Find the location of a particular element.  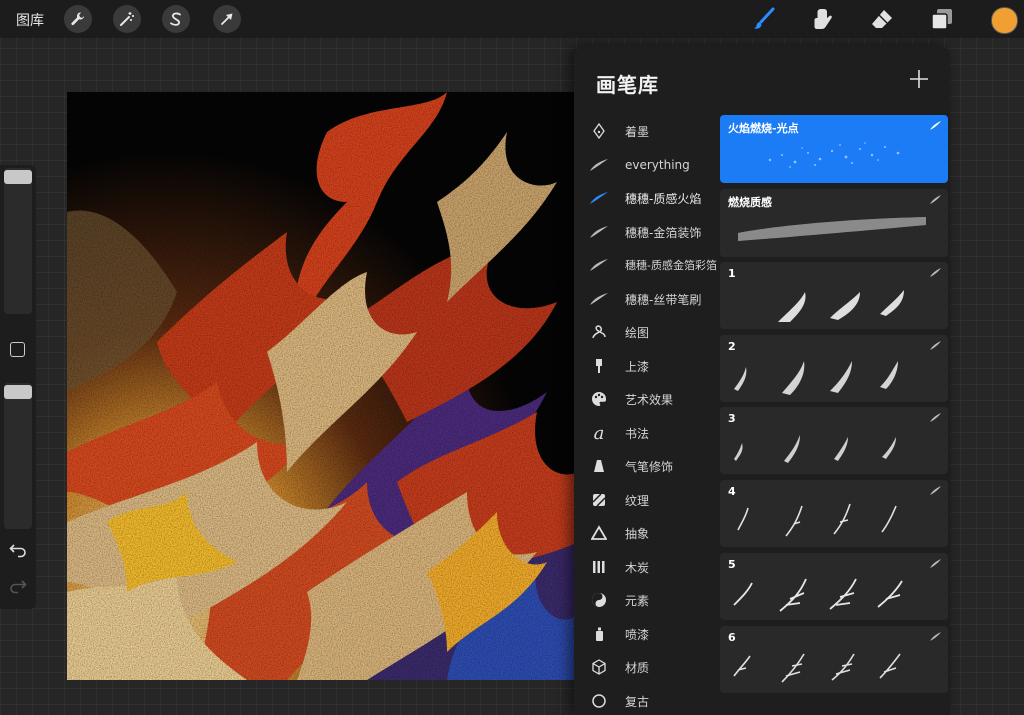

brush-name: 4 is located at coordinates (732, 491).